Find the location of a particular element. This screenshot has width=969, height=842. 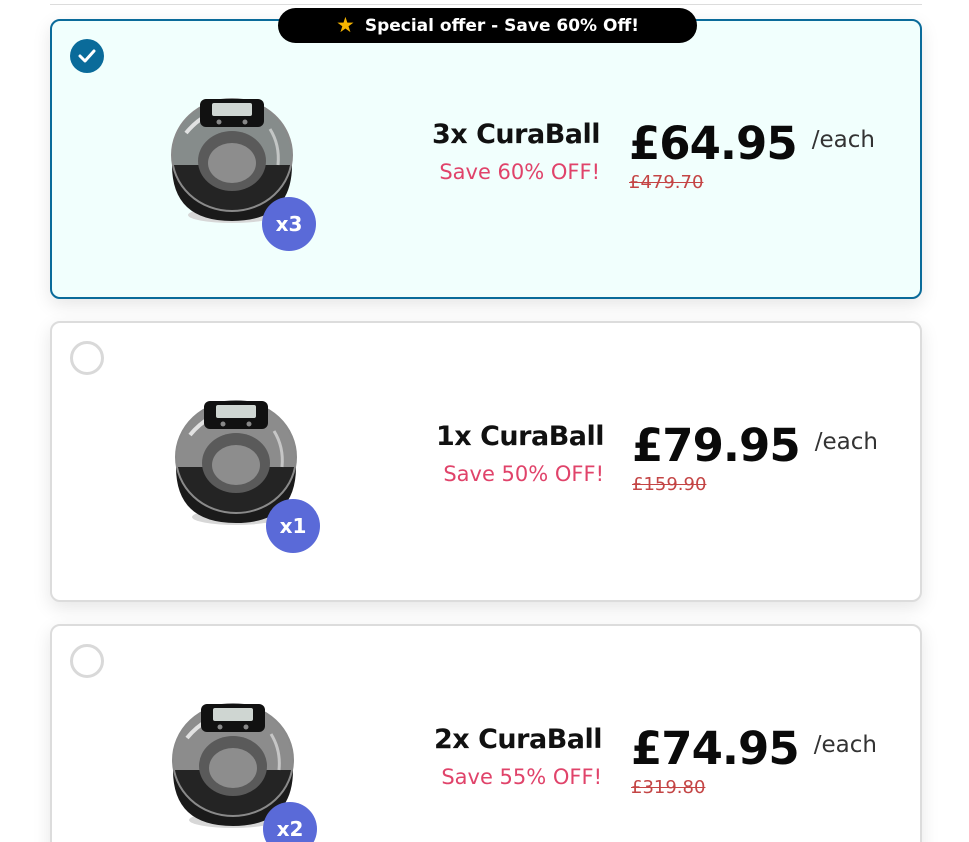

quantity-badge: x1 is located at coordinates (293, 526).